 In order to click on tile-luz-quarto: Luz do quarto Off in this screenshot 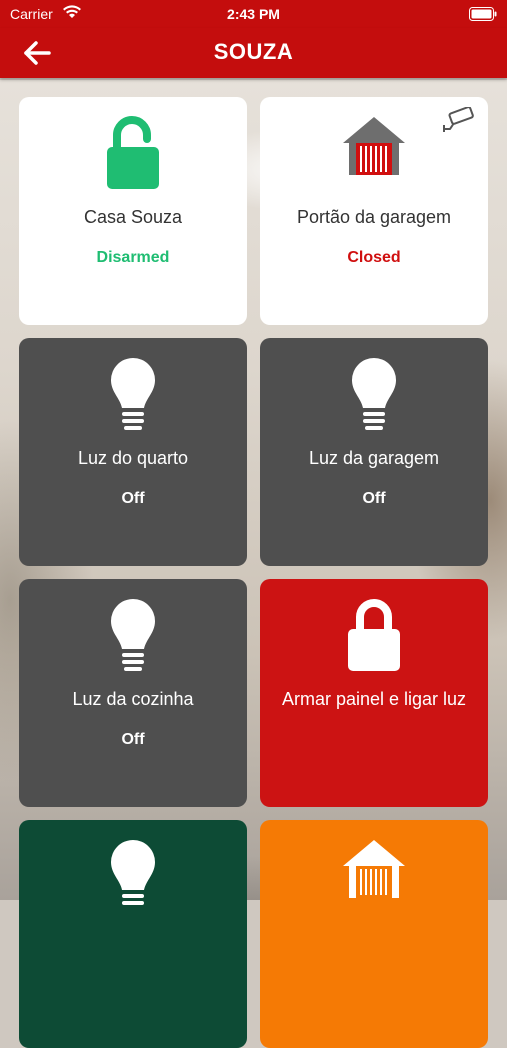, I will do `click(133, 452)`.